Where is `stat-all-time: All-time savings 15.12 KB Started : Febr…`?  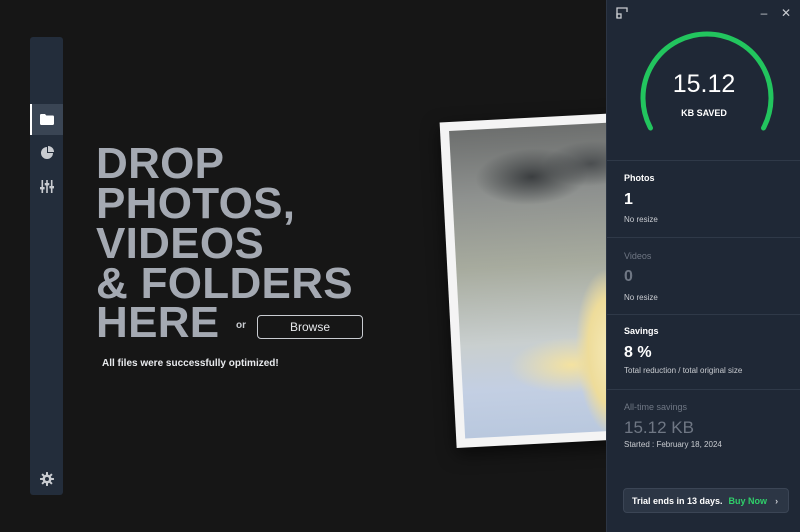
stat-all-time: All-time savings 15.12 KB Started : Febr… is located at coordinates (703, 427).